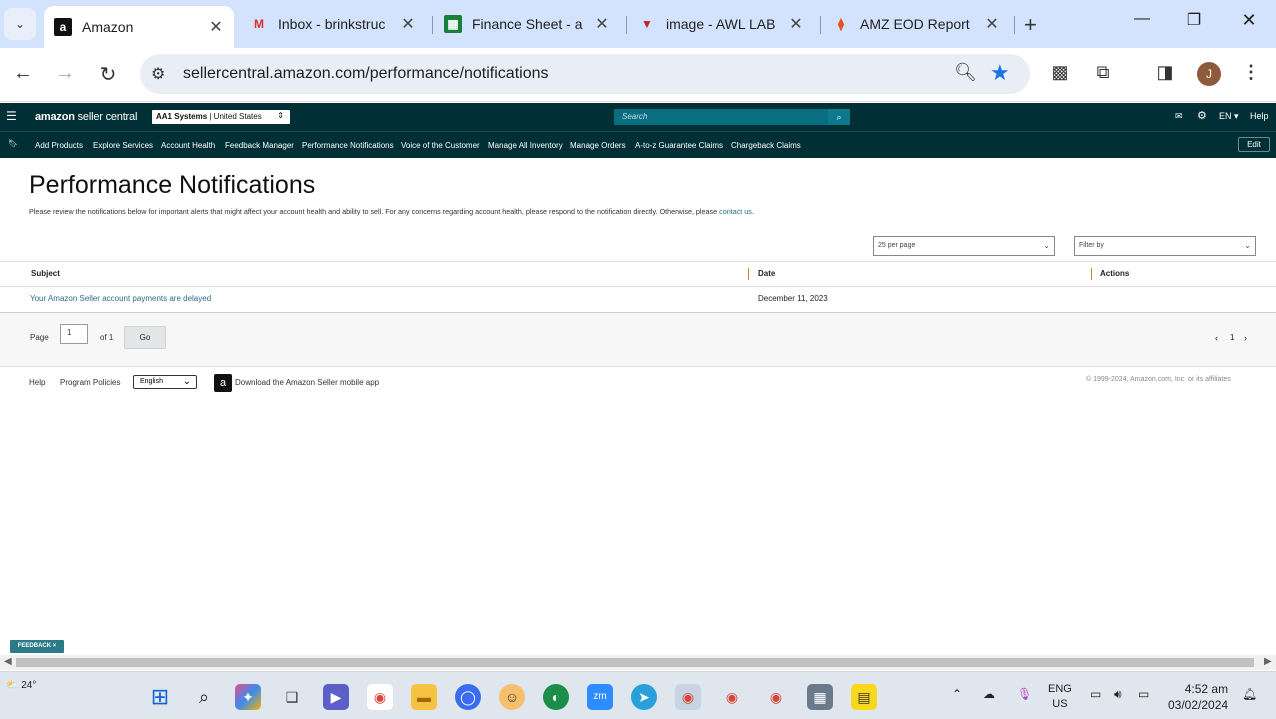 This screenshot has width=1276, height=719. Describe the element at coordinates (1142, 19) in the screenshot. I see `minimize-icon: —` at that location.